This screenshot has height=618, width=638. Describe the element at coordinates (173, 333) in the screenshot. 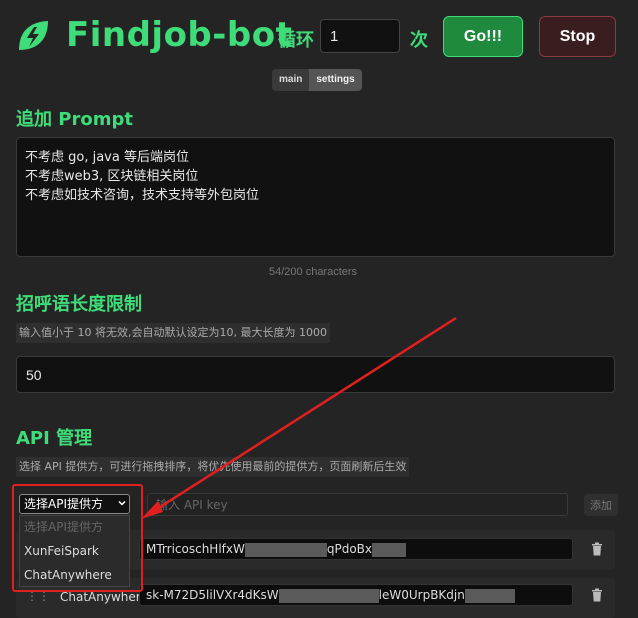

I see `greeting-hint: 输入值小于 10 将无效,会自动默认设定为10, 最大长度为 1000` at that location.